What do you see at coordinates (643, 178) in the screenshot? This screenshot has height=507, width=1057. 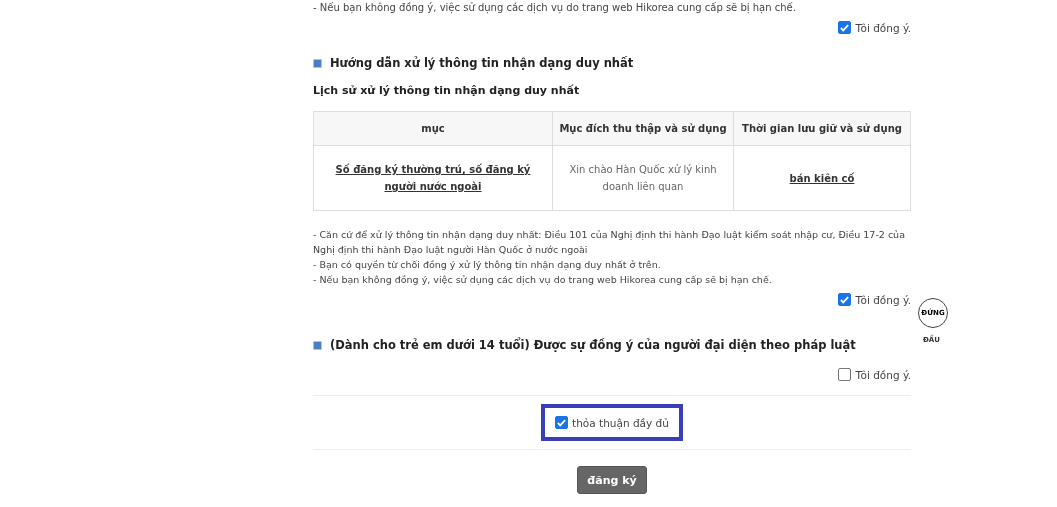 I see `table-cell: Xin chào Hàn Quốc xử lý kinh doanh liên quan` at bounding box center [643, 178].